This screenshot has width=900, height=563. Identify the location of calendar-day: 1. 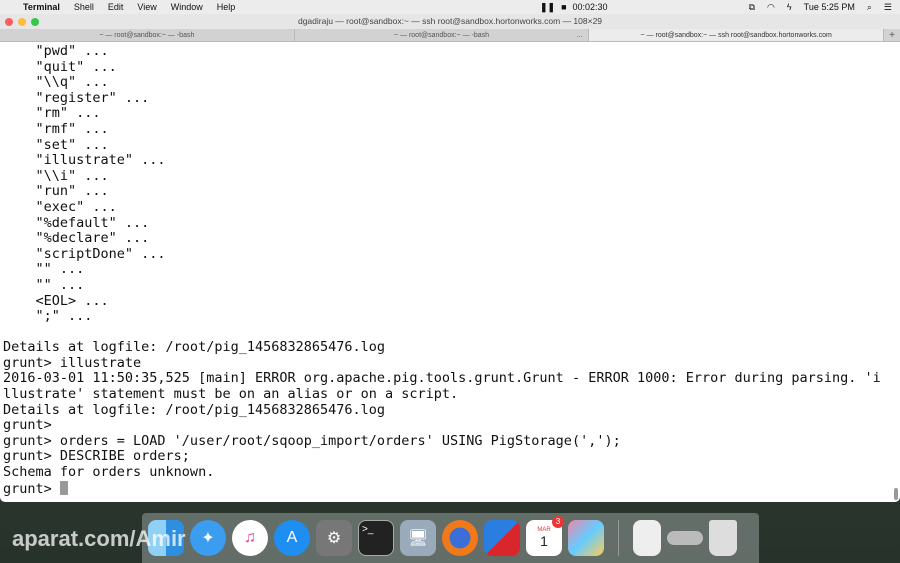
(544, 541).